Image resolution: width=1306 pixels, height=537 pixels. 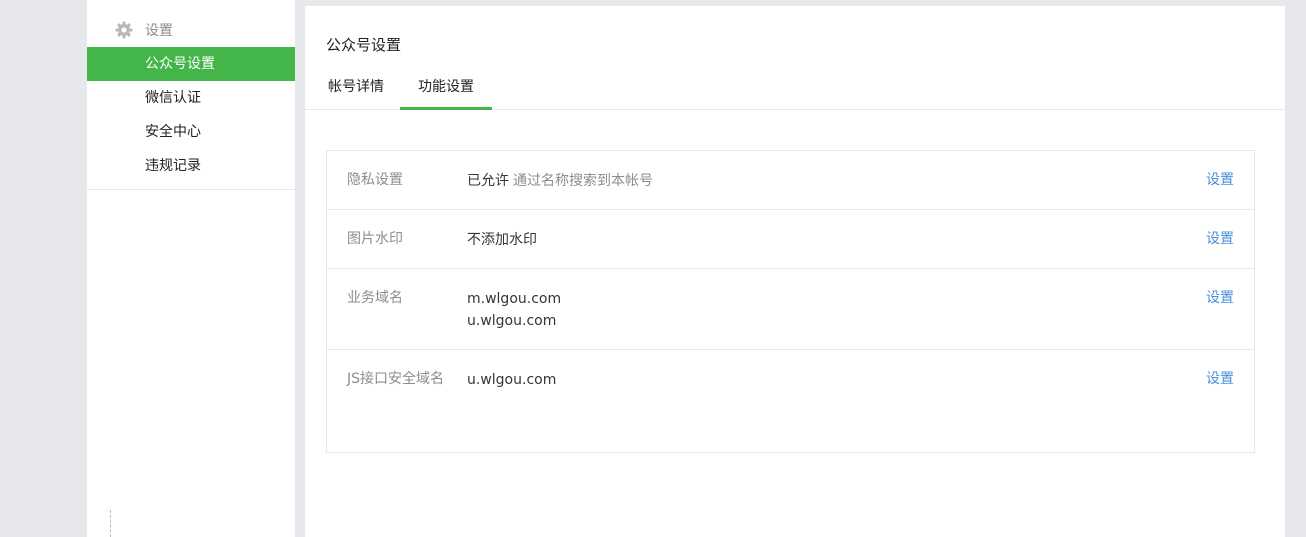 What do you see at coordinates (124, 30) in the screenshot?
I see `gear-icon` at bounding box center [124, 30].